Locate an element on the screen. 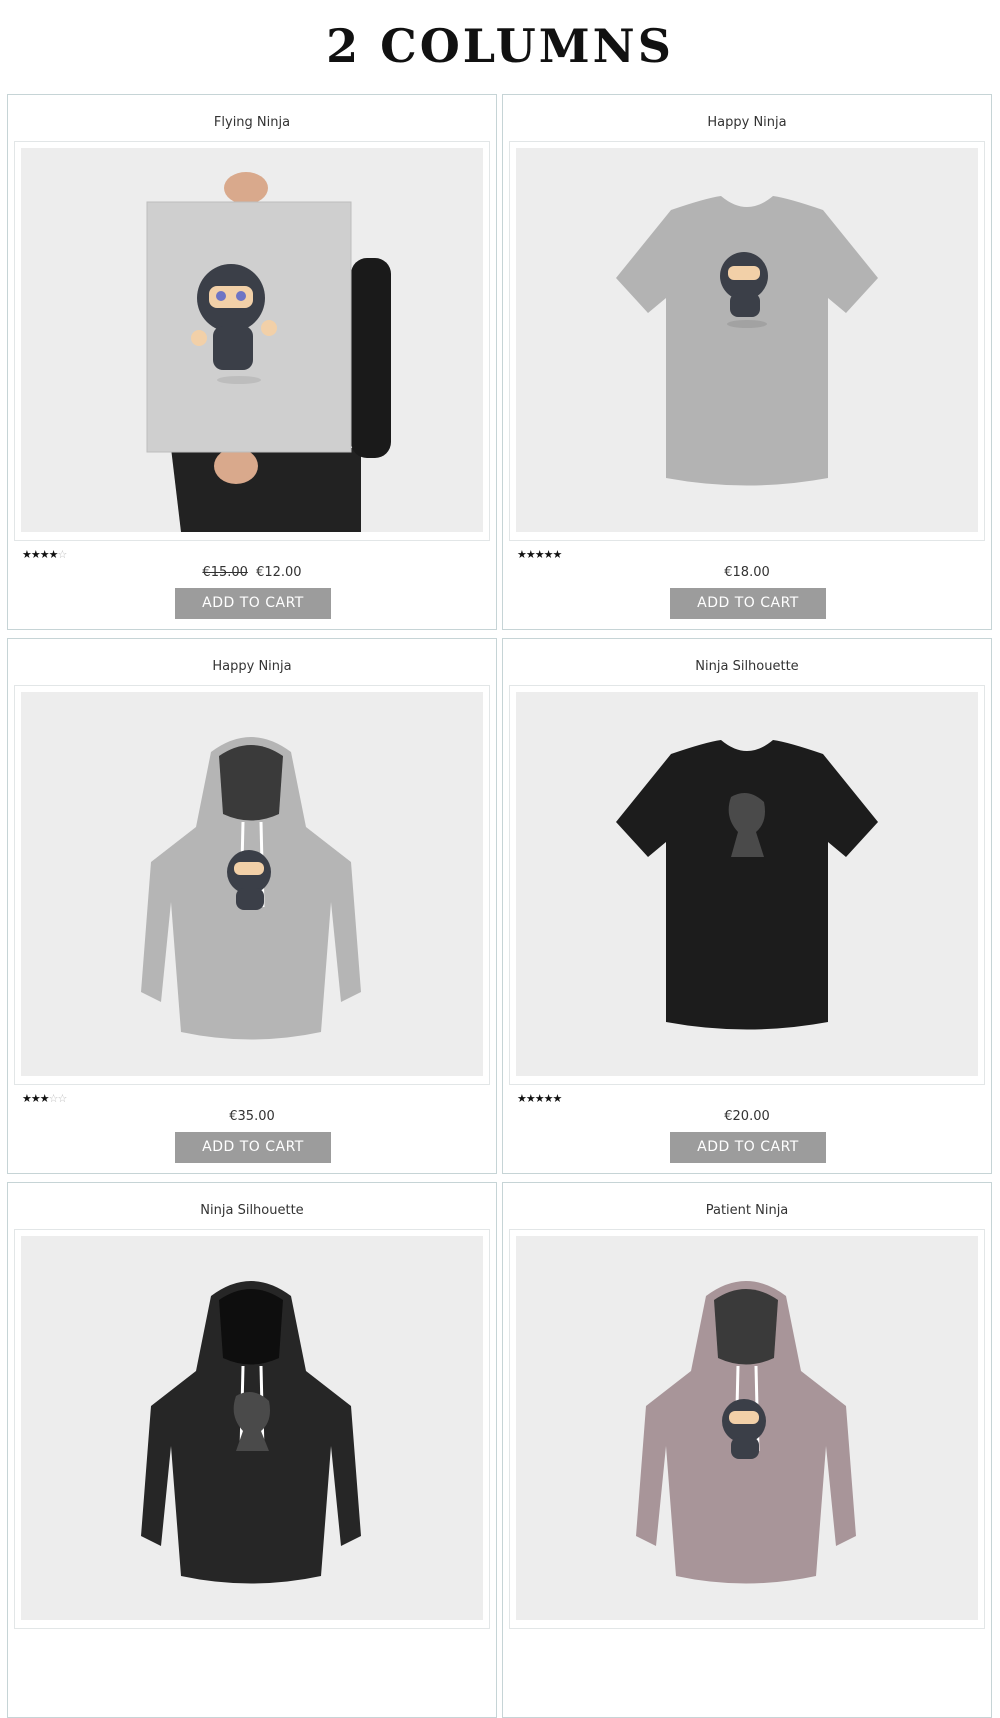 The height and width of the screenshot is (1718, 1000). product-price: €35.00 is located at coordinates (252, 1116).